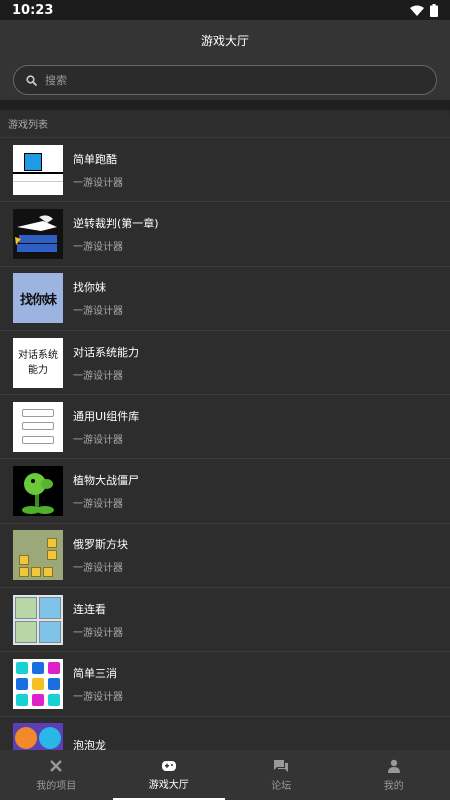 Image resolution: width=450 pixels, height=800 pixels. I want to click on item-title: 对话系统能力, so click(106, 352).